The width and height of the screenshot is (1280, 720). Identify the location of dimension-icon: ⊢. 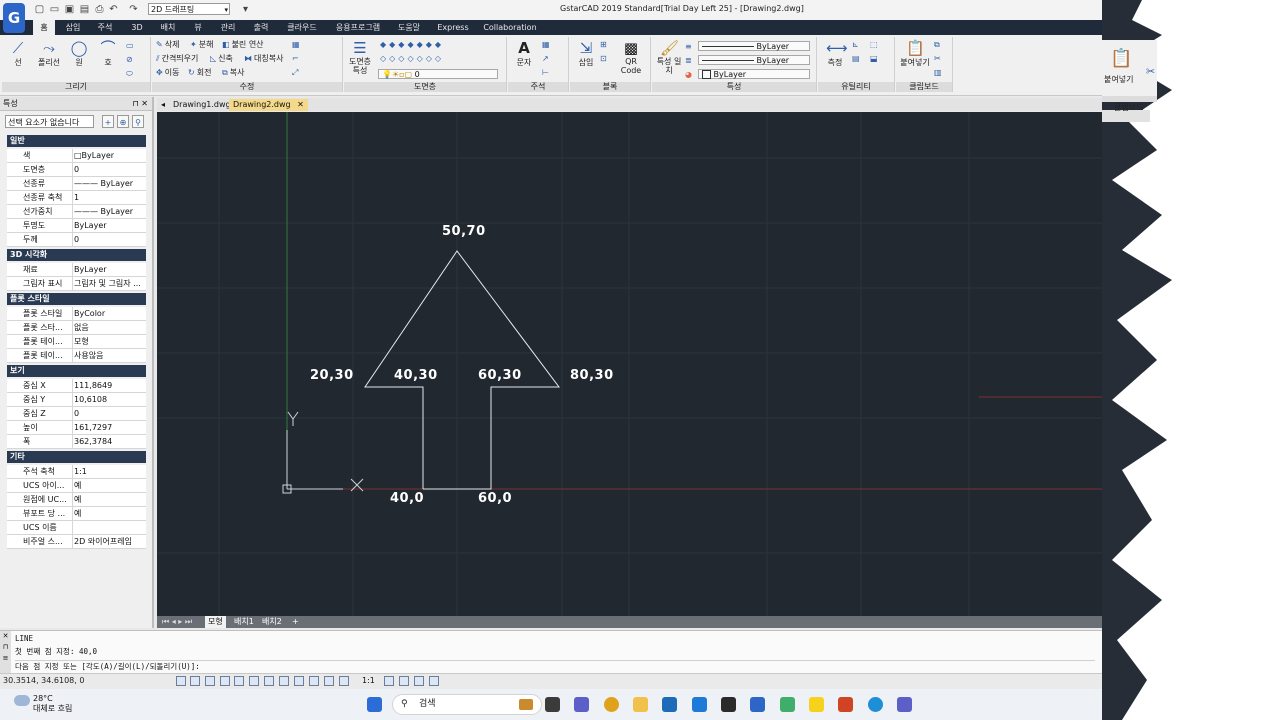
(546, 73).